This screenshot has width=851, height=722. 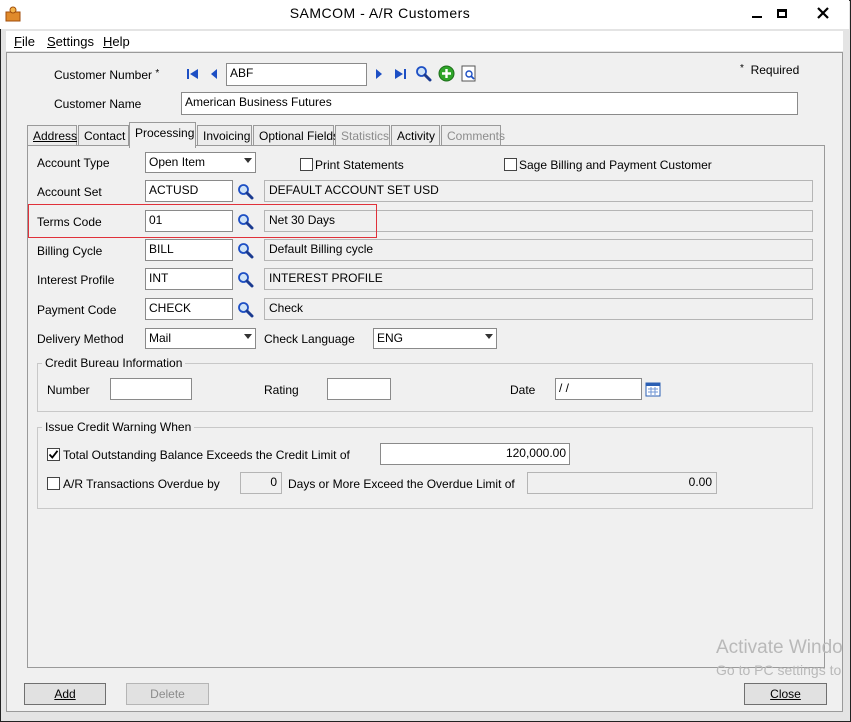 I want to click on tab-contact: Contact, so click(x=103, y=136).